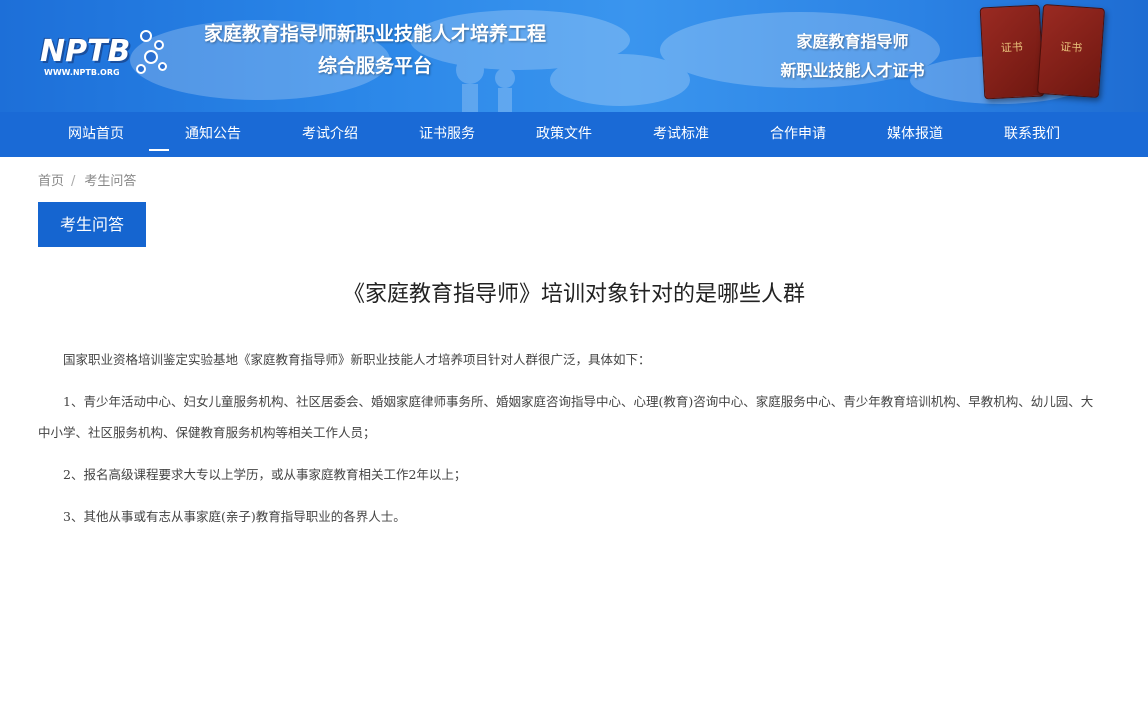 The height and width of the screenshot is (710, 1148). What do you see at coordinates (330, 134) in the screenshot?
I see `nav-item-exam-intro: 考试介绍` at bounding box center [330, 134].